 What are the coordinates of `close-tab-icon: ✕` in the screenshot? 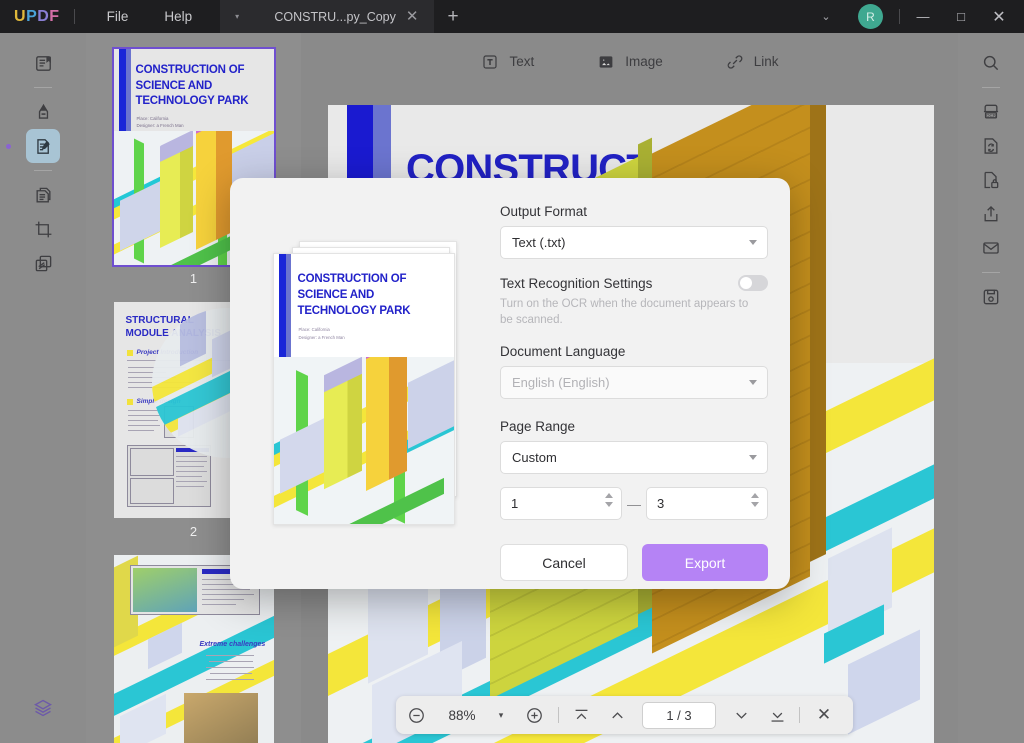 It's located at (412, 16).